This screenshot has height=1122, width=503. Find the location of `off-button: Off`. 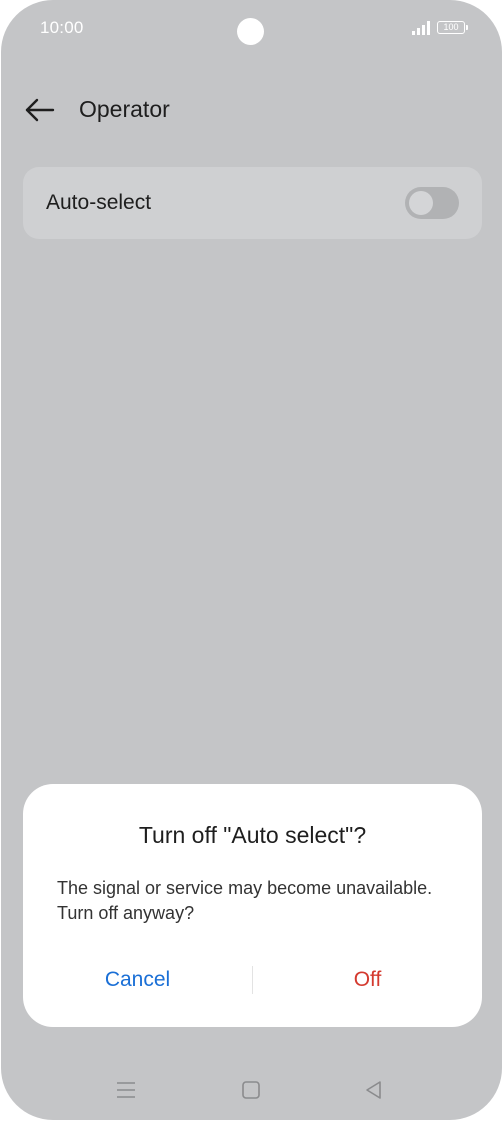

off-button: Off is located at coordinates (367, 980).